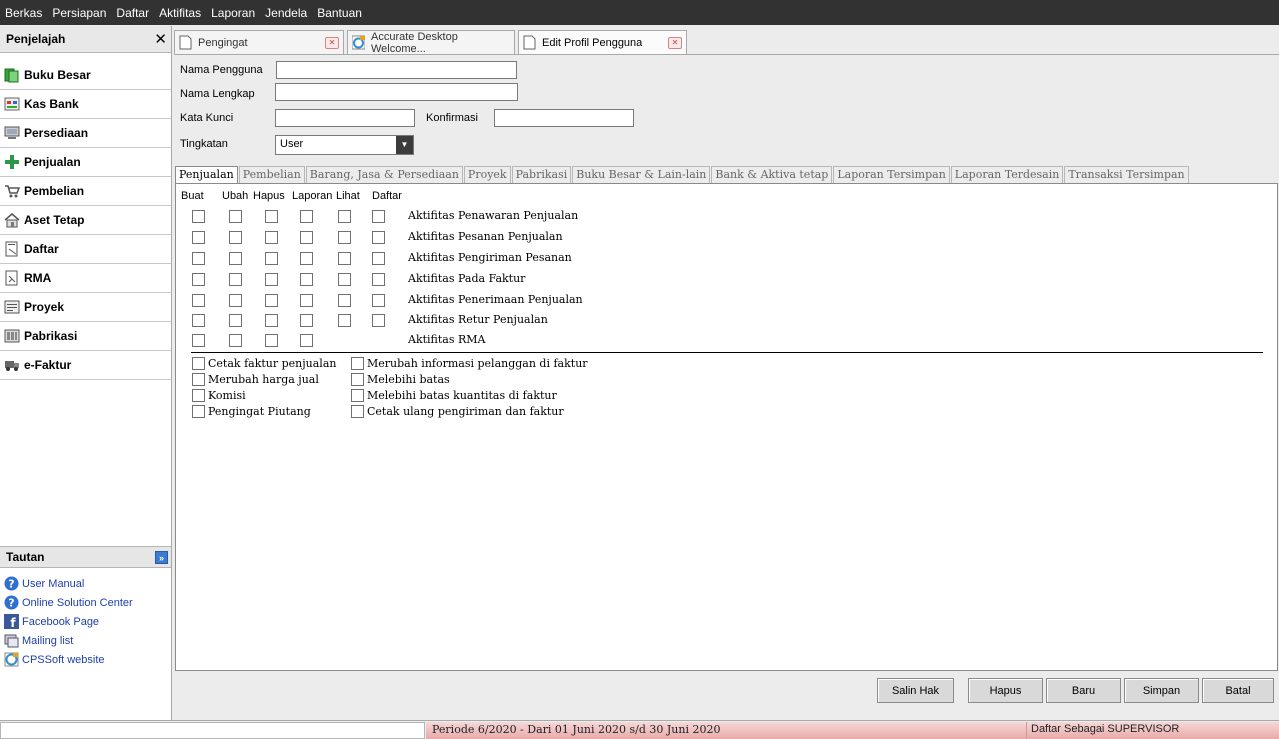 This screenshot has height=739, width=1279. I want to click on confirm-password-input, so click(564, 118).